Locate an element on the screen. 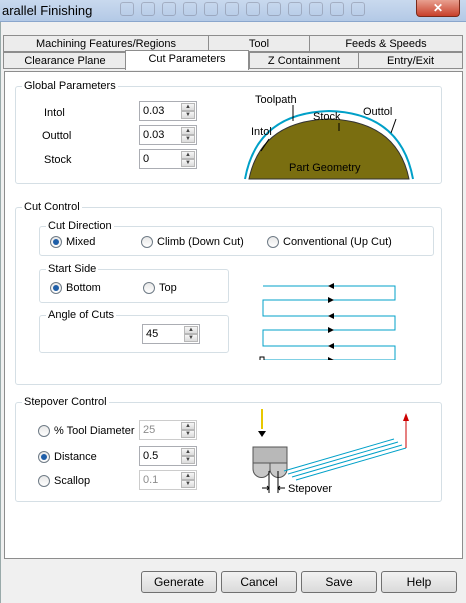 This screenshot has width=466, height=603. close-button: ✕ is located at coordinates (438, 8).